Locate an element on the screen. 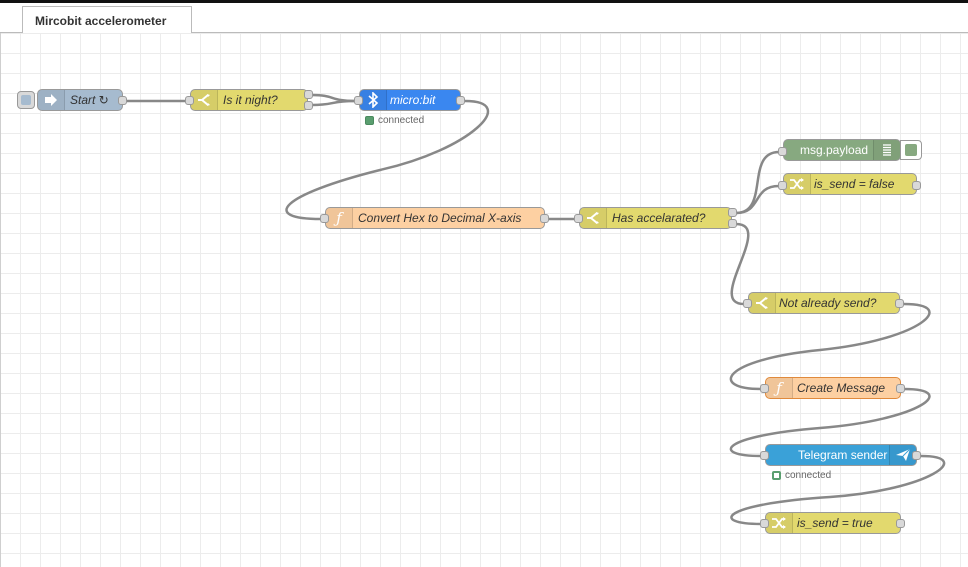 The width and height of the screenshot is (968, 567). port-microbit-out is located at coordinates (460, 100).